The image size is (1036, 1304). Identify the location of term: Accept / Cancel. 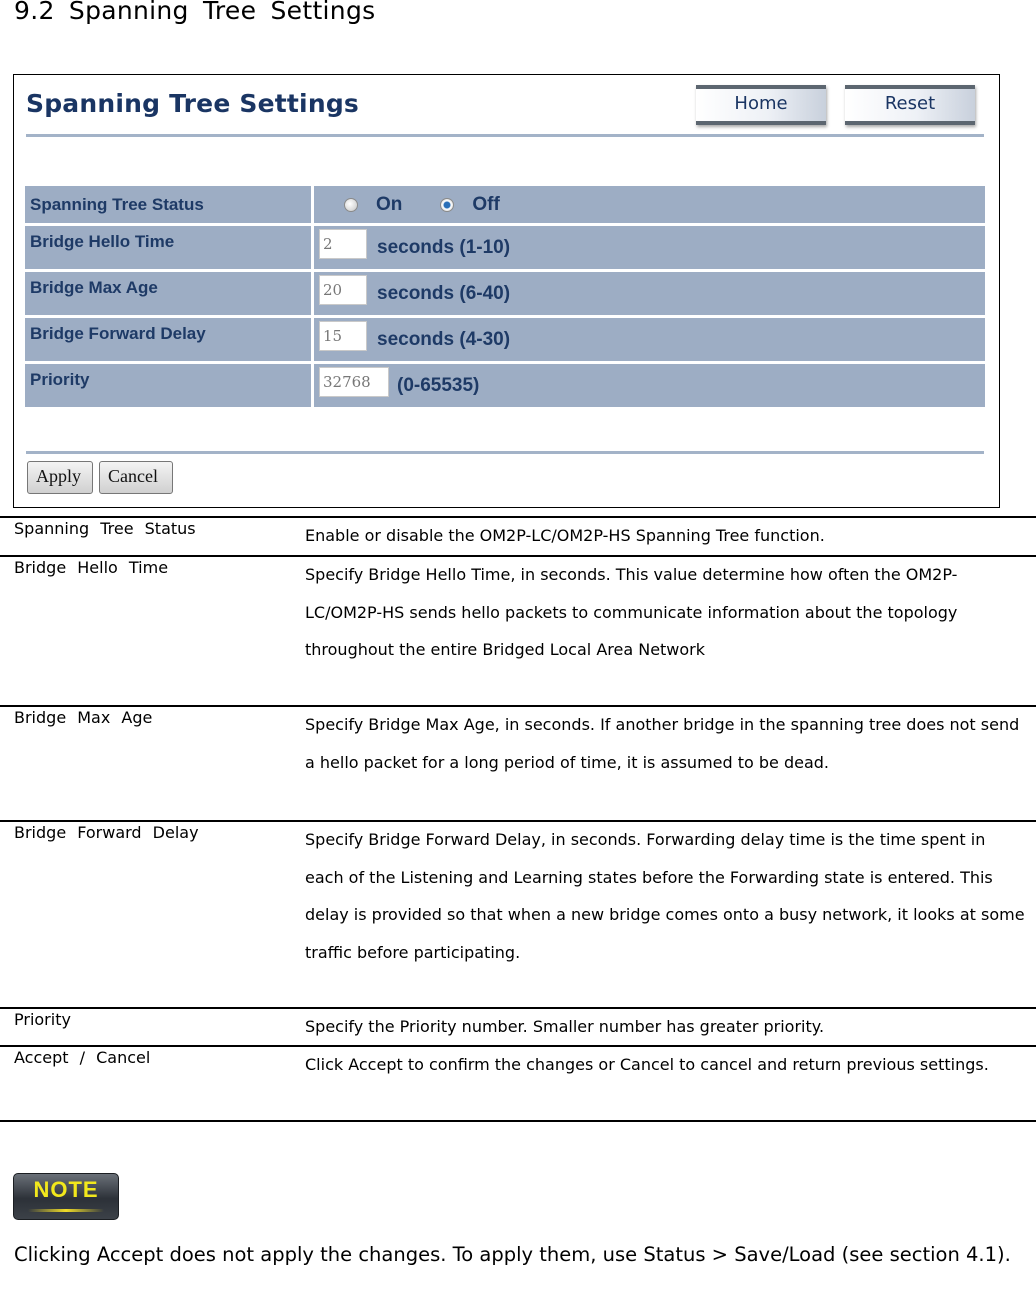
(82, 1057).